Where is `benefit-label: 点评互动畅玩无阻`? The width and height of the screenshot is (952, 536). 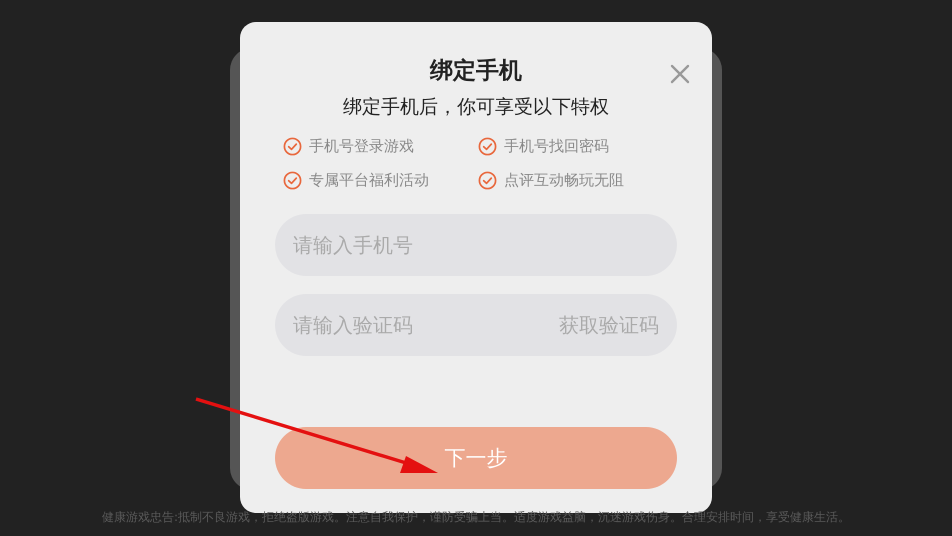
benefit-label: 点评互动畅玩无阻 is located at coordinates (564, 180).